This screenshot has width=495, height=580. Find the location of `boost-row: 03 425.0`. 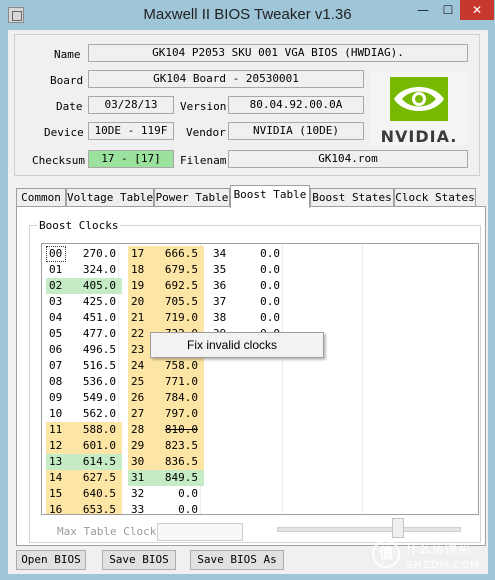

boost-row: 03 425.0 is located at coordinates (84, 302).